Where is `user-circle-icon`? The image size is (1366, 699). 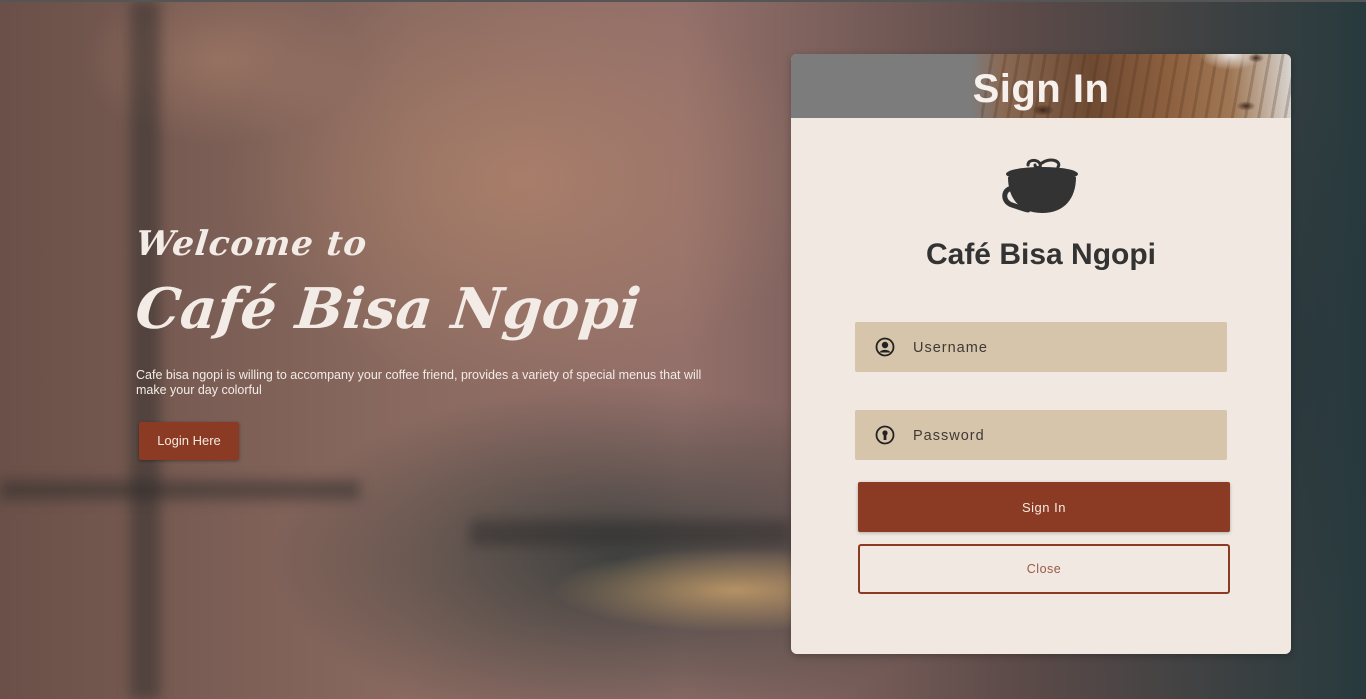
user-circle-icon is located at coordinates (885, 347).